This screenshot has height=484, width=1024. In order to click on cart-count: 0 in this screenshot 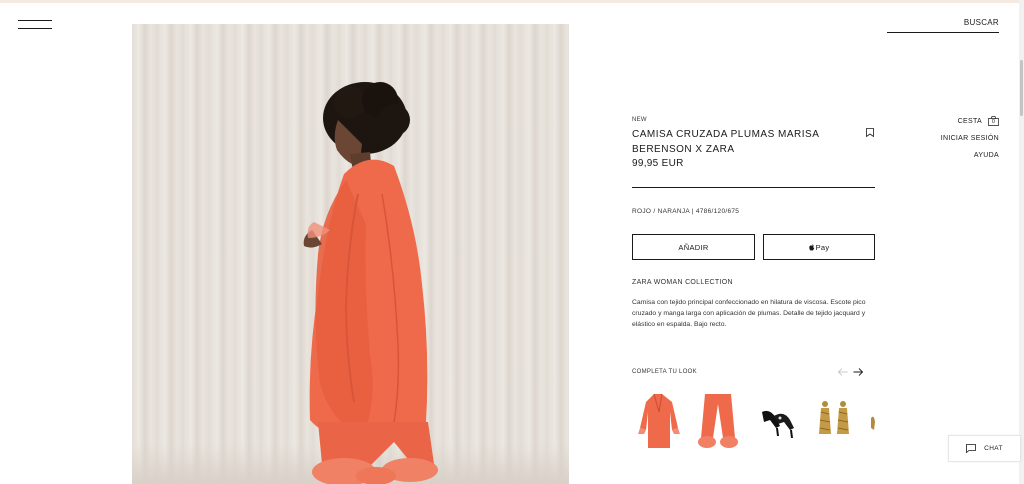, I will do `click(993, 121)`.